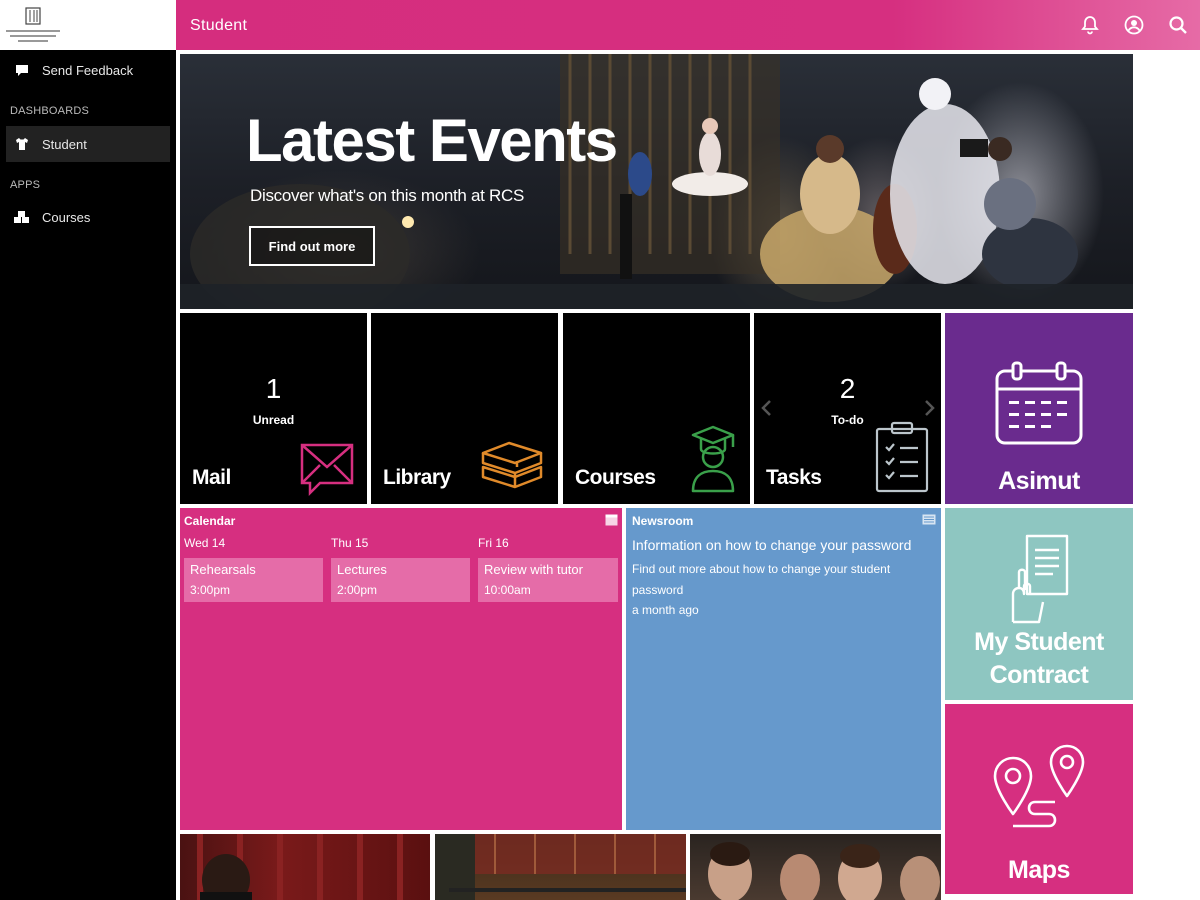 The image size is (1200, 900). I want to click on books-icon, so click(512, 465).